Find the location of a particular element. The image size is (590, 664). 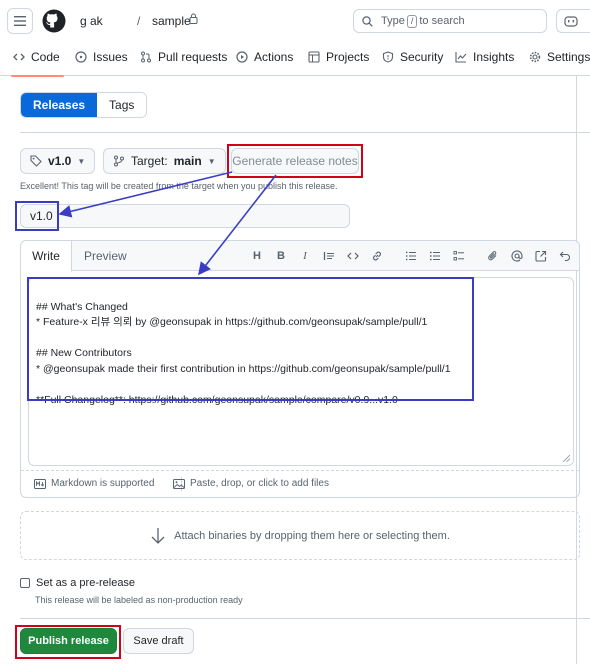

play-circle-icon is located at coordinates (242, 57).